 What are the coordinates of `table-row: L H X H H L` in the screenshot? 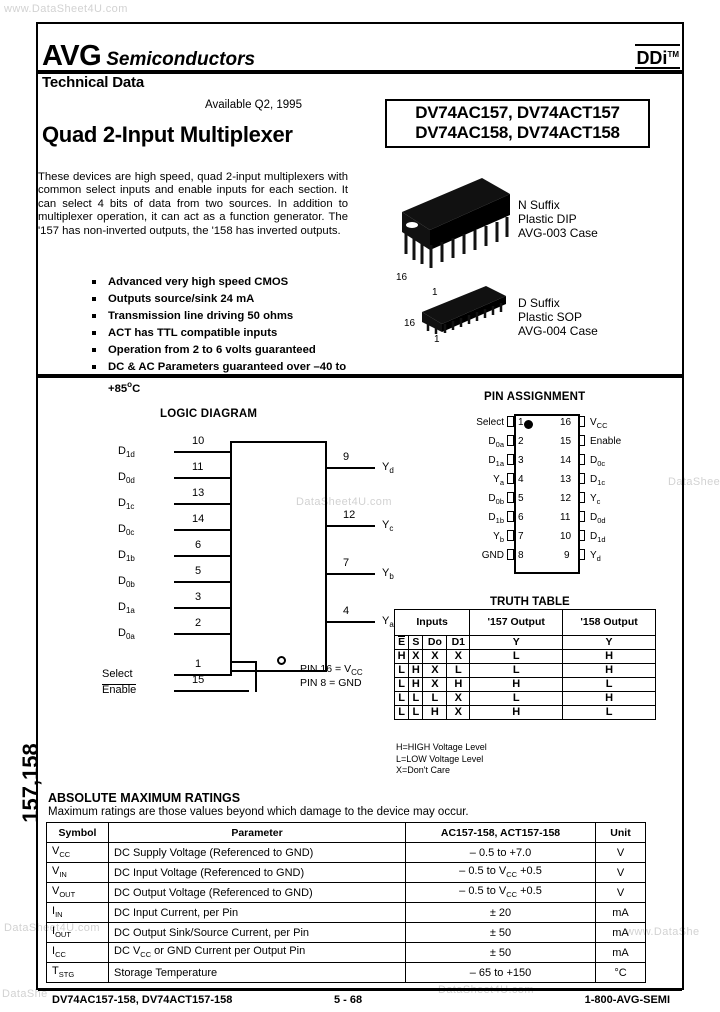 It's located at (524, 684).